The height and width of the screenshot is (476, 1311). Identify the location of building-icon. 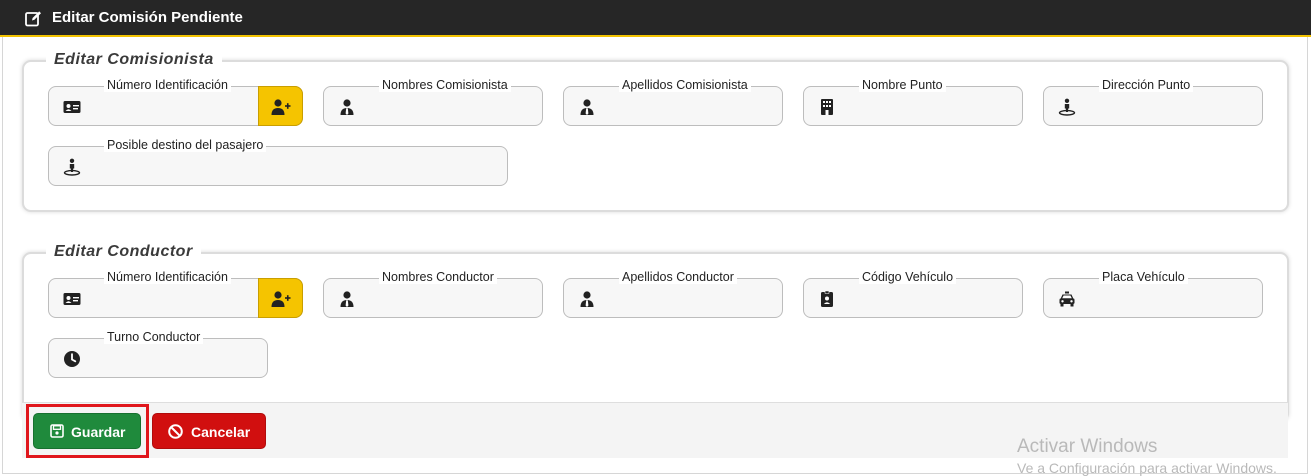
(827, 107).